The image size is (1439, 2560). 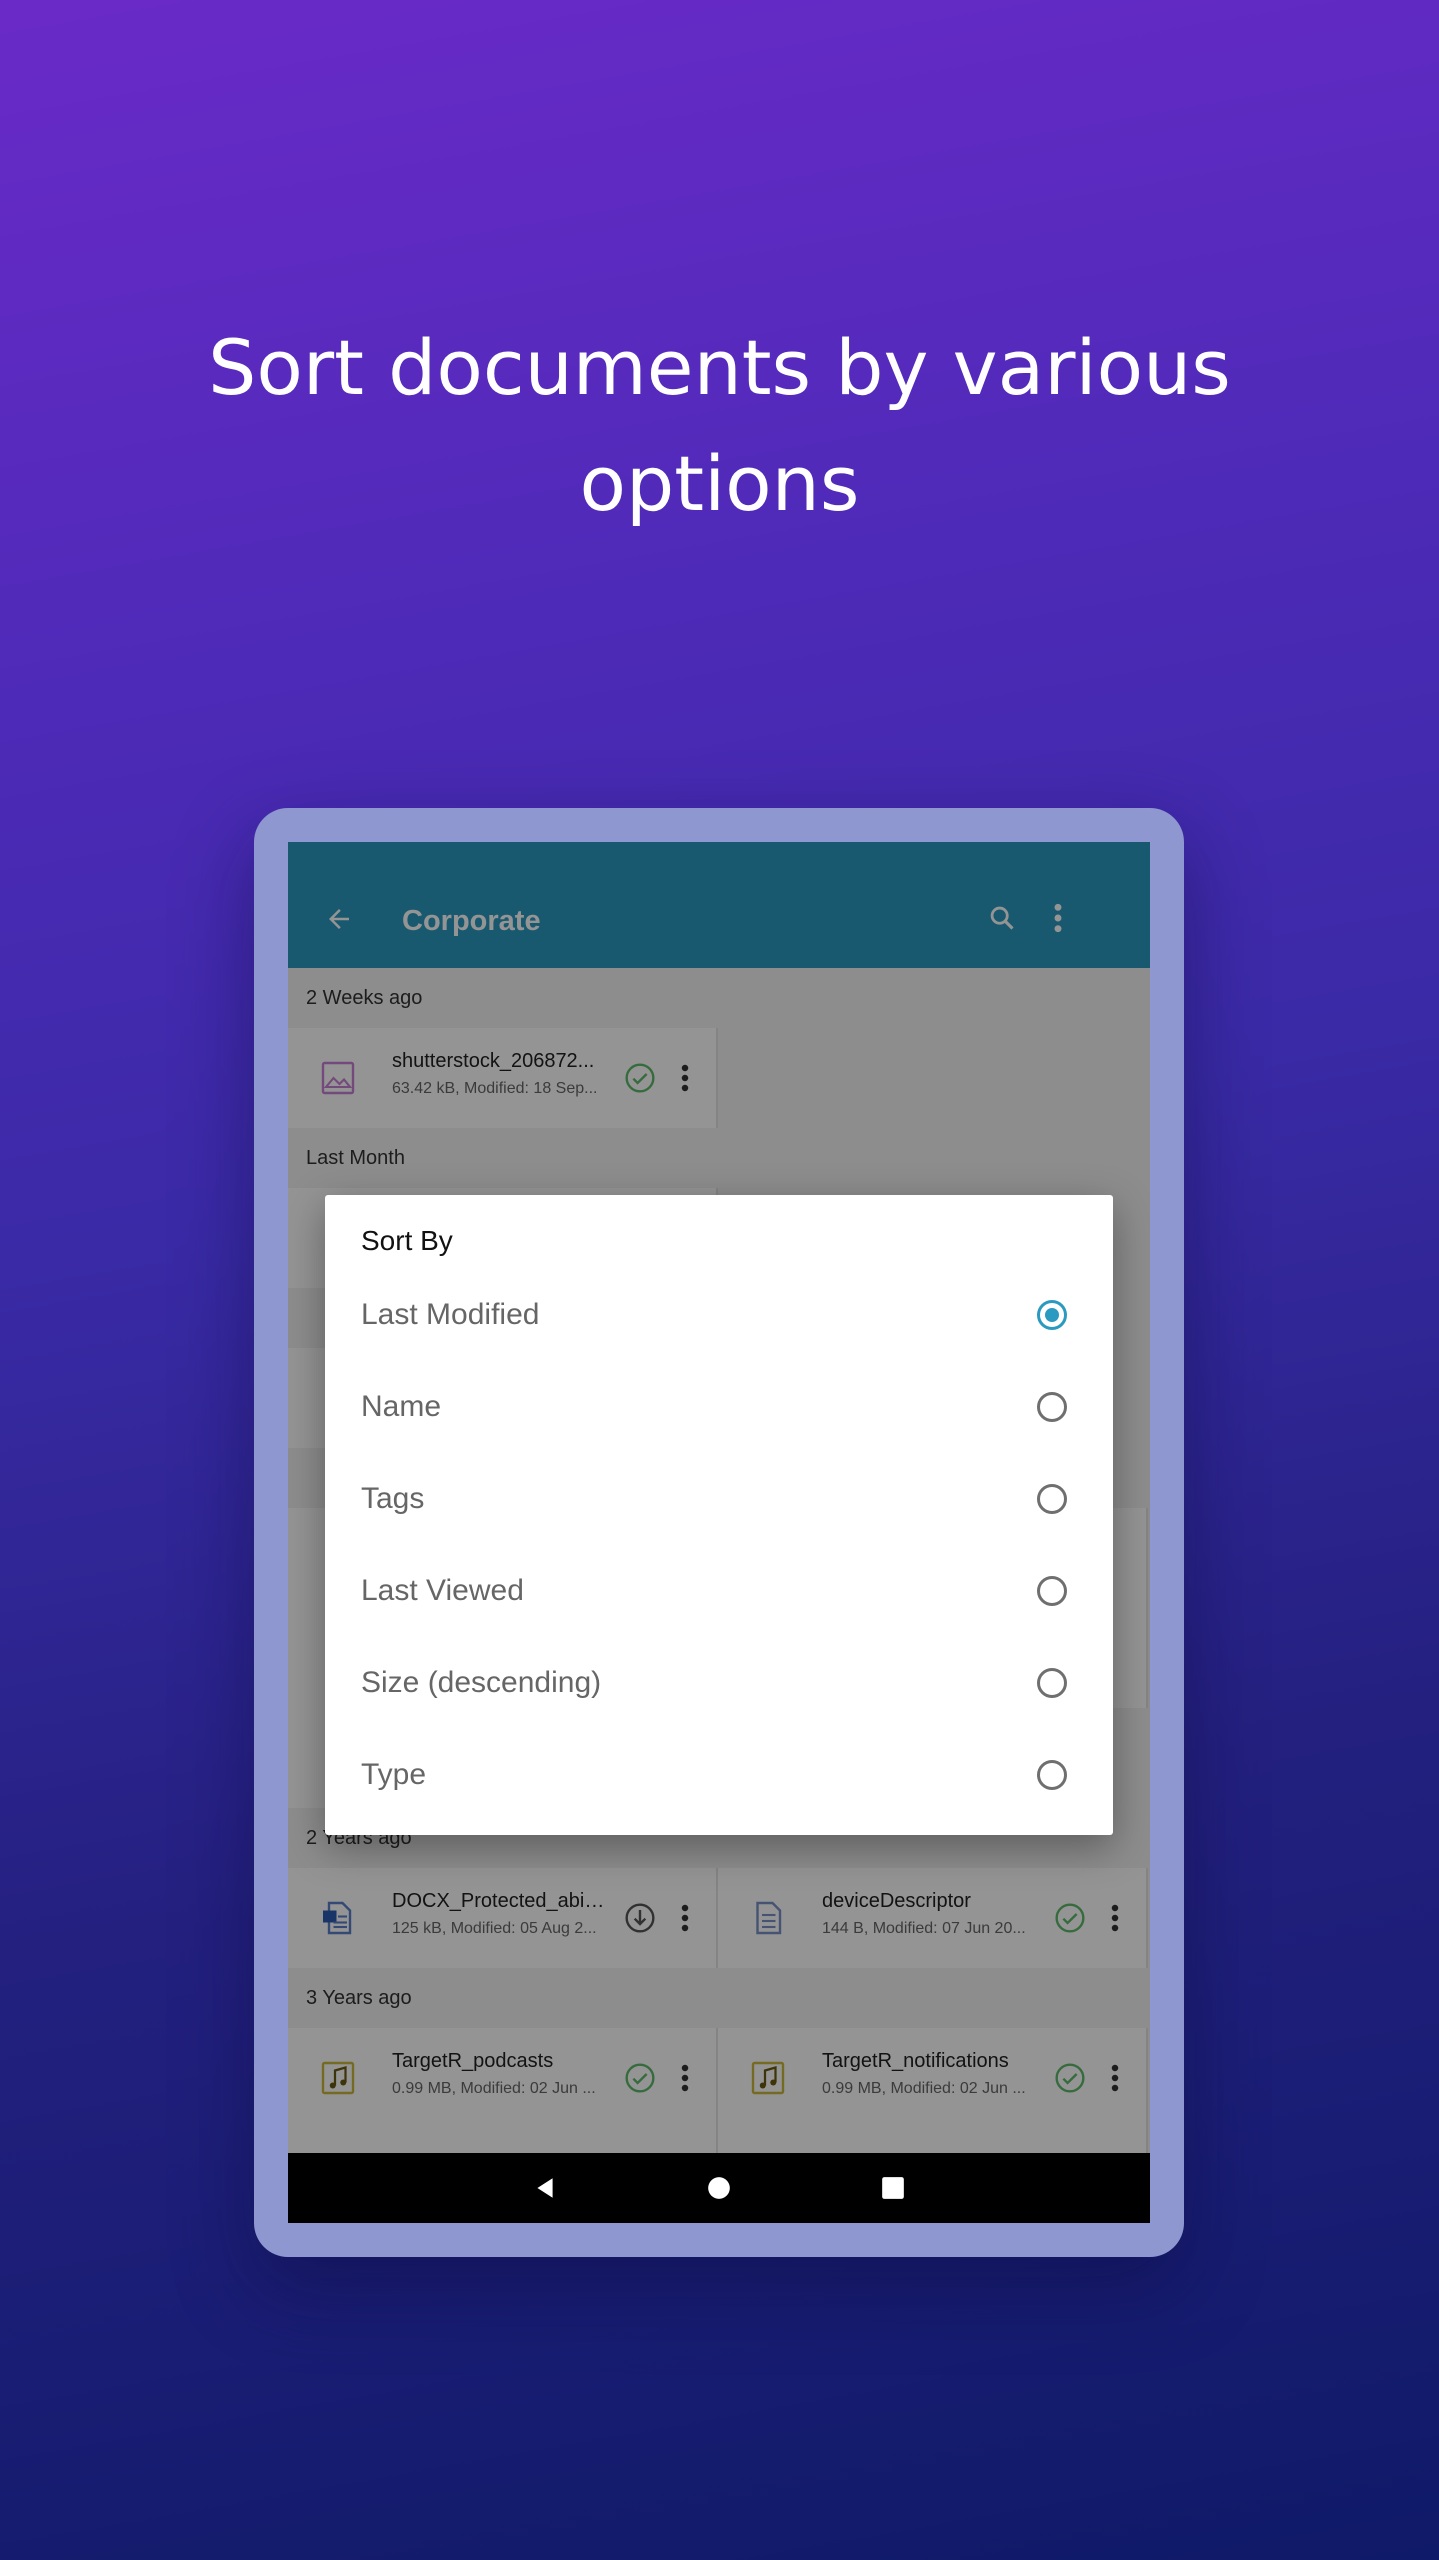 I want to click on nav-back-icon, so click(x=545, y=2188).